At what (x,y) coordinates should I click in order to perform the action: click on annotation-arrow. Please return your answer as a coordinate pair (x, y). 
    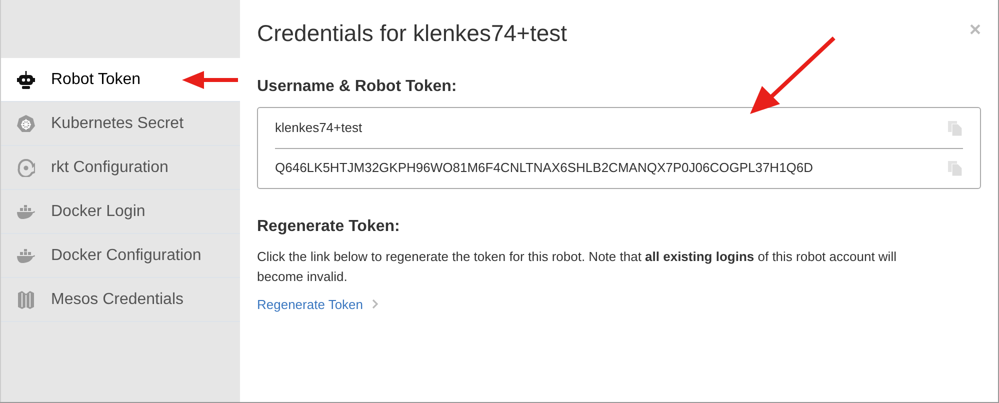
    Looking at the image, I should click on (210, 80).